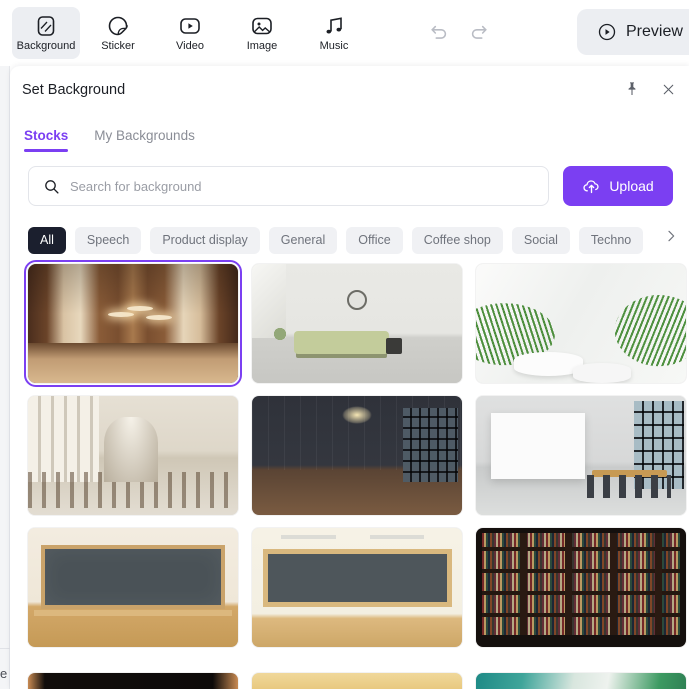  What do you see at coordinates (46, 135) in the screenshot?
I see `tab-stocks-label: Stocks` at bounding box center [46, 135].